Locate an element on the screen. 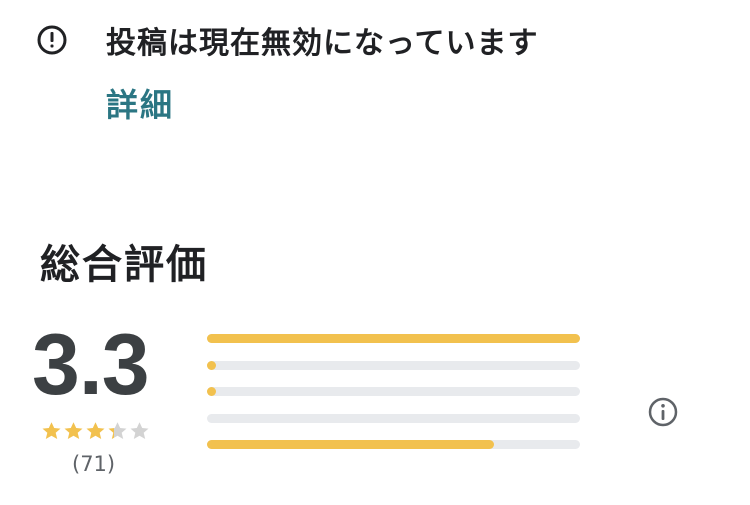  rating-bar-4-star is located at coordinates (393, 365).